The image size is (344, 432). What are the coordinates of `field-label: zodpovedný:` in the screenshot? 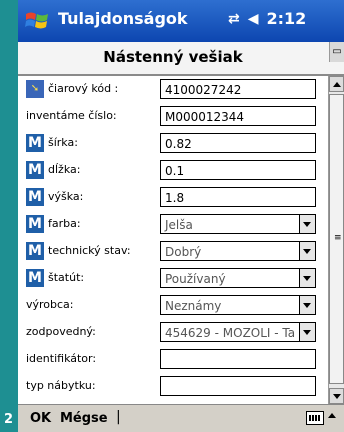 It's located at (61, 331).